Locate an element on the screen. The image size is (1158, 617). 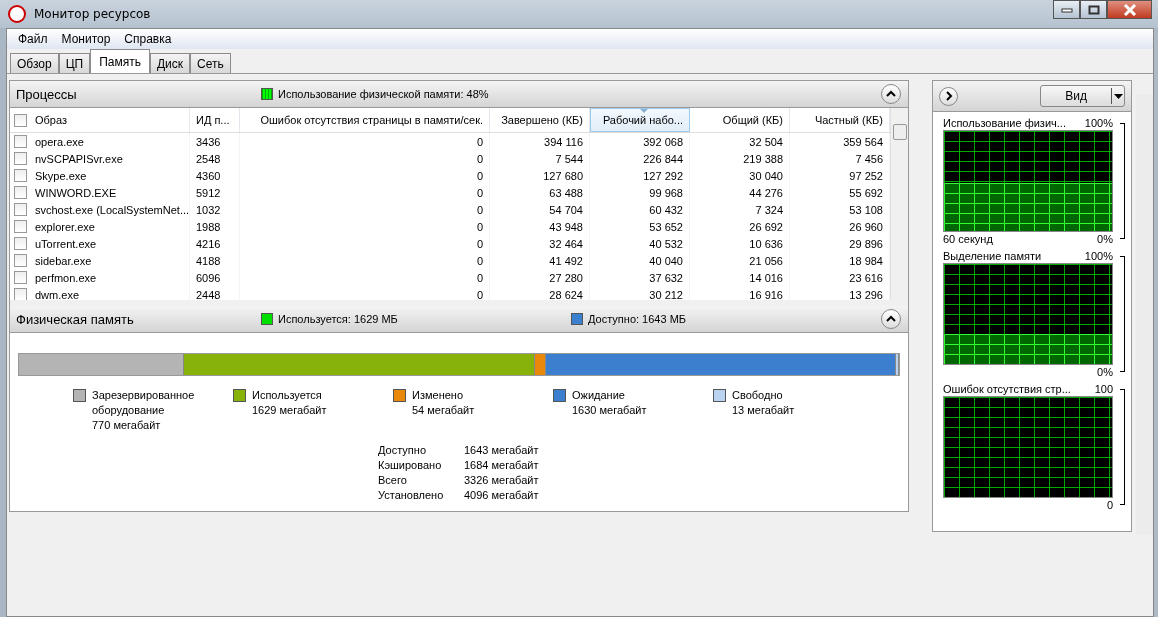
summary-text: Доступно: 1643 МБ is located at coordinates (637, 319).